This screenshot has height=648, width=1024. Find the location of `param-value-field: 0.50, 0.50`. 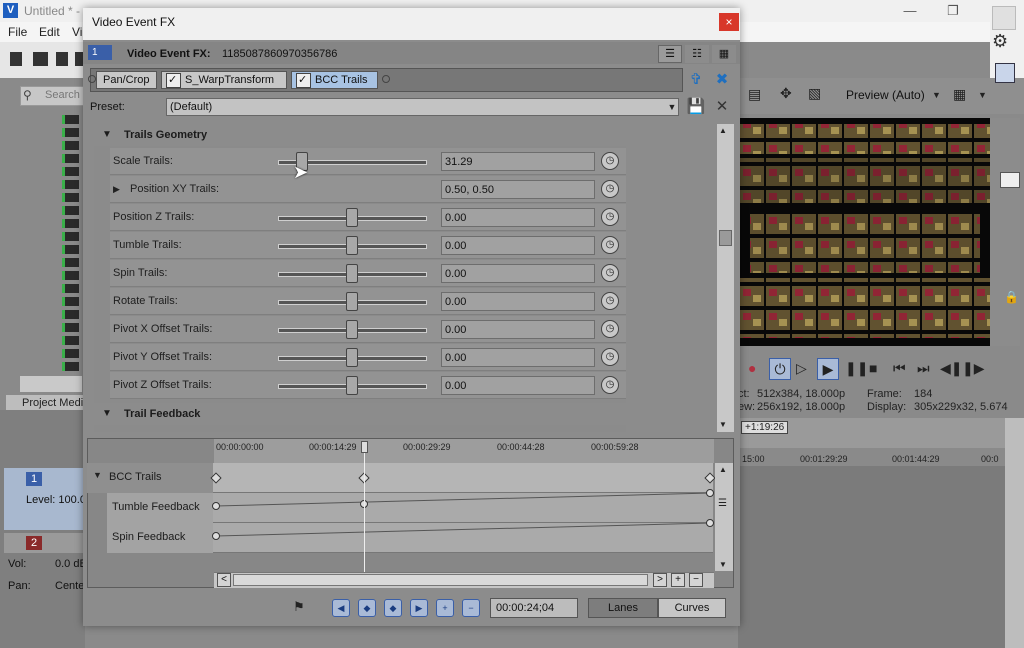

param-value-field: 0.50, 0.50 is located at coordinates (518, 189).